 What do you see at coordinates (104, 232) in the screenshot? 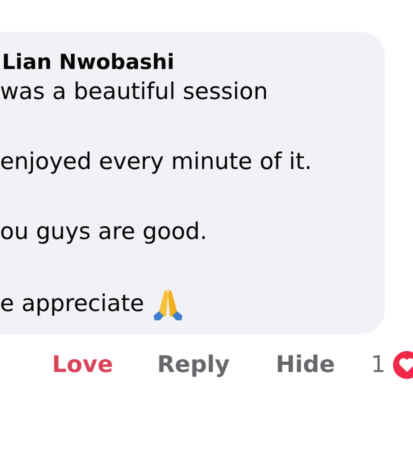
I see `comment-text: ou guys are good.` at bounding box center [104, 232].